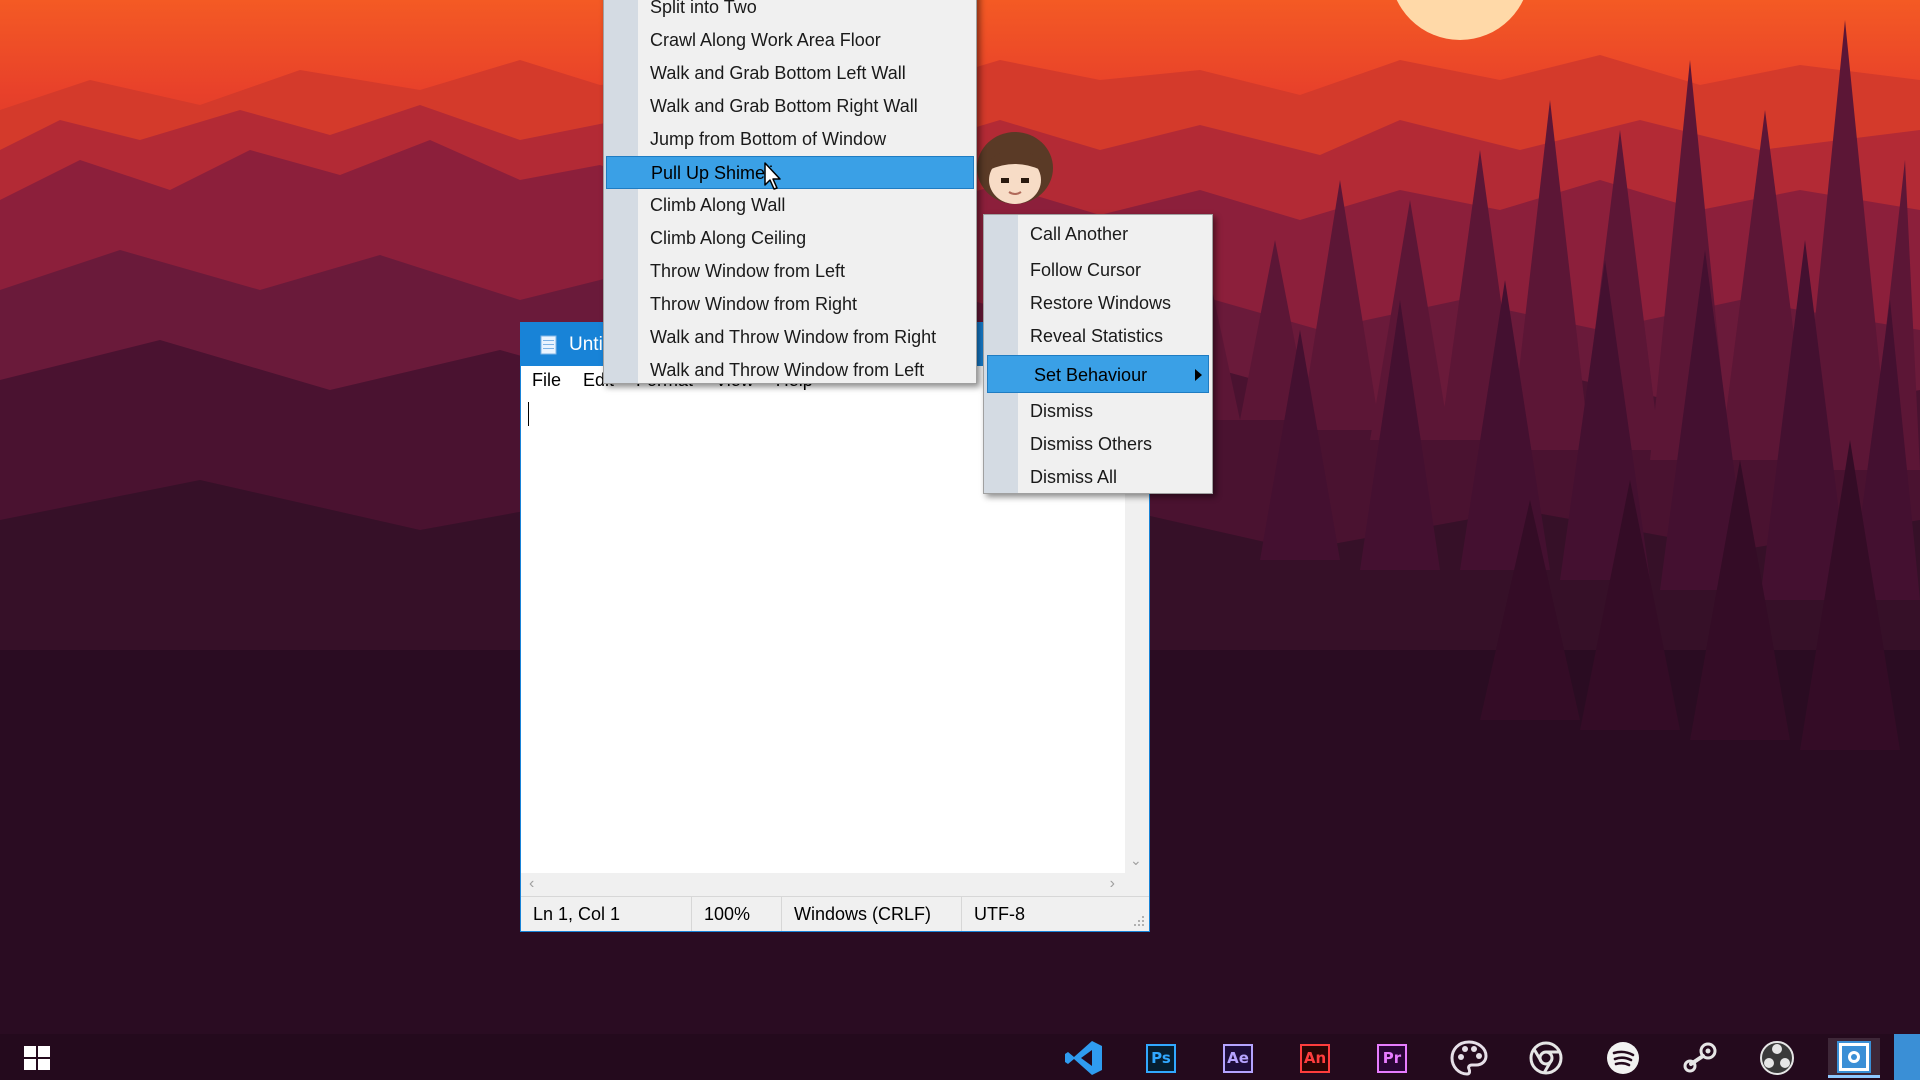 The height and width of the screenshot is (1080, 1920). Describe the element at coordinates (1098, 303) in the screenshot. I see `menu-item-restore-windows: Restore Windows` at that location.